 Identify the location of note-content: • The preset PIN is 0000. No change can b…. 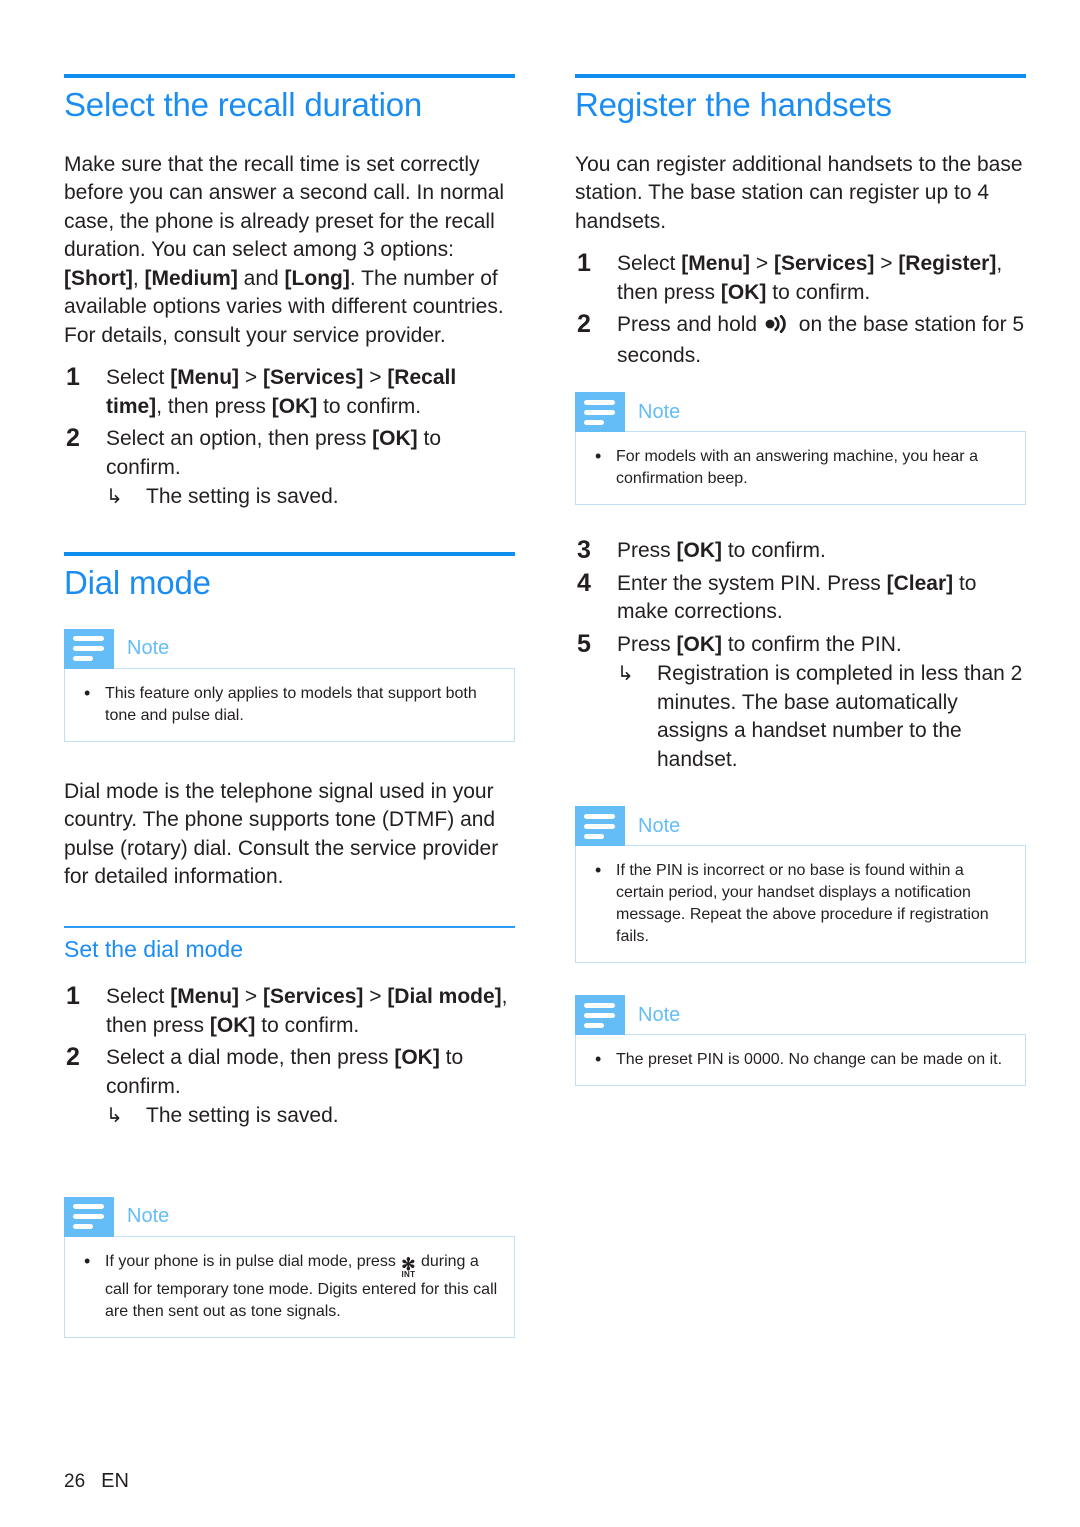
(800, 1060).